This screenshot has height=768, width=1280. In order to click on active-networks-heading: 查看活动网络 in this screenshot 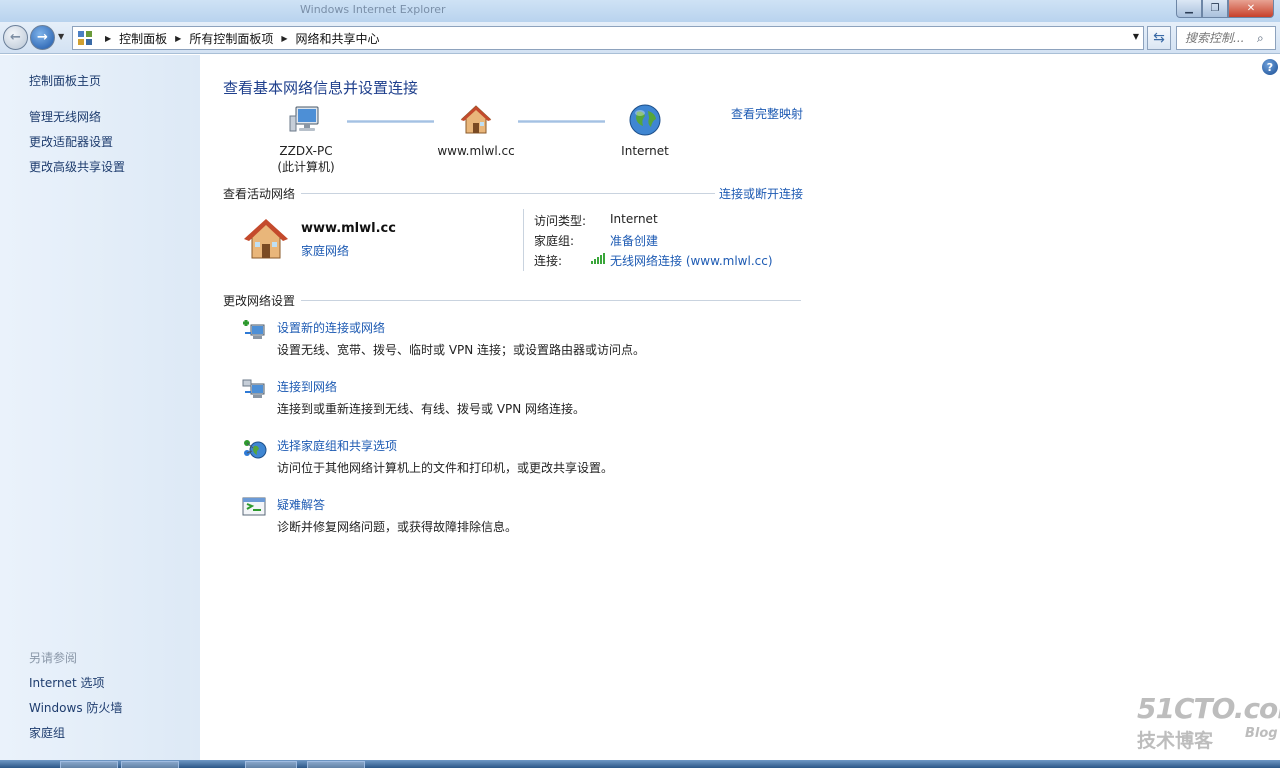, I will do `click(469, 193)`.